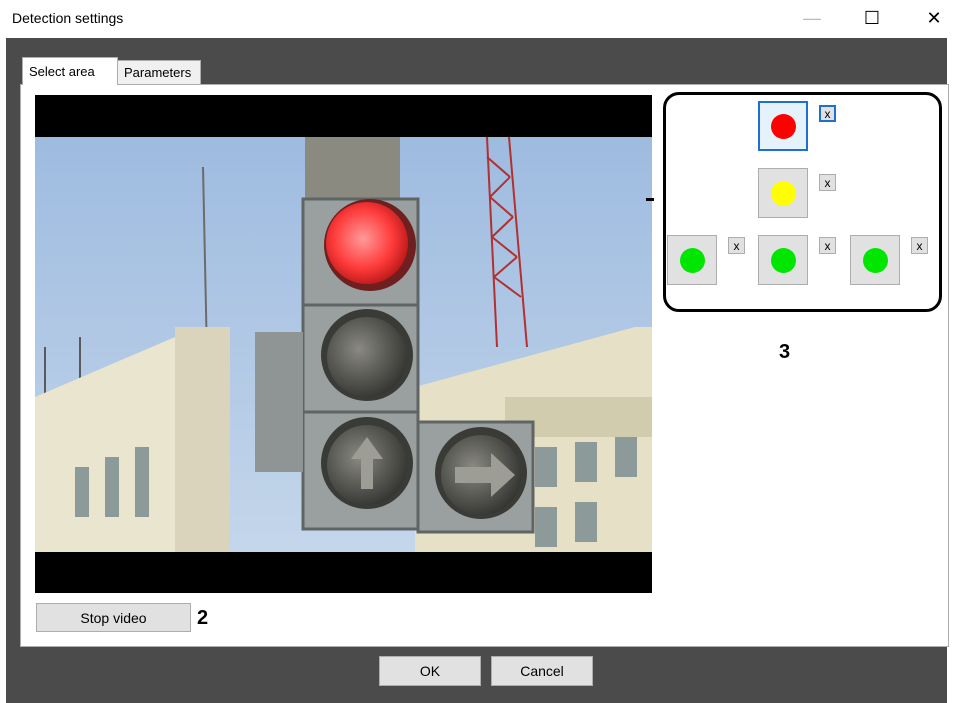 This screenshot has width=953, height=703. I want to click on red-lamp-icon, so click(783, 126).